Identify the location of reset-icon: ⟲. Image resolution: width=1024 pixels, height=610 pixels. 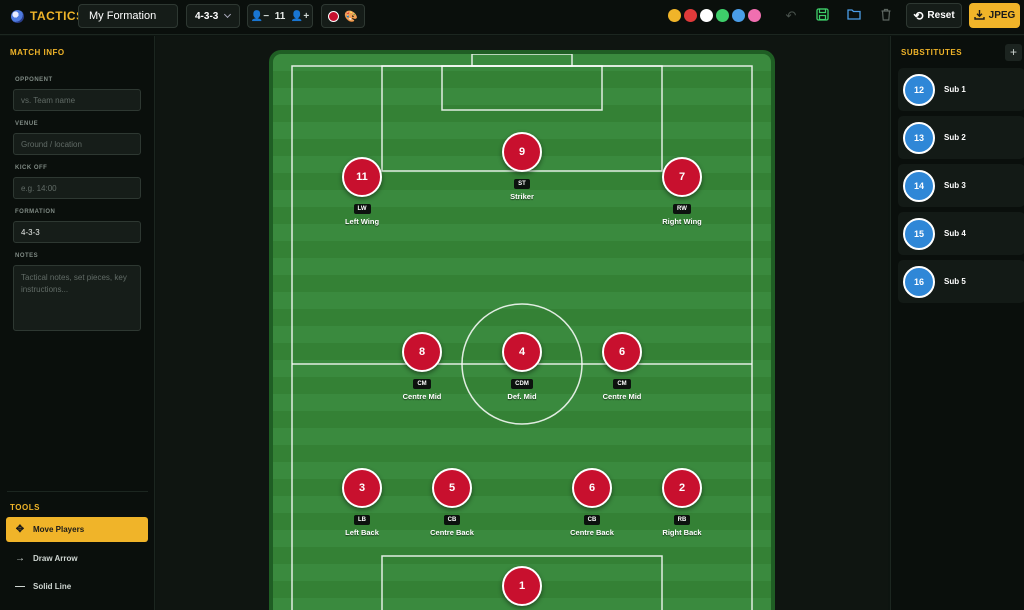
(918, 15).